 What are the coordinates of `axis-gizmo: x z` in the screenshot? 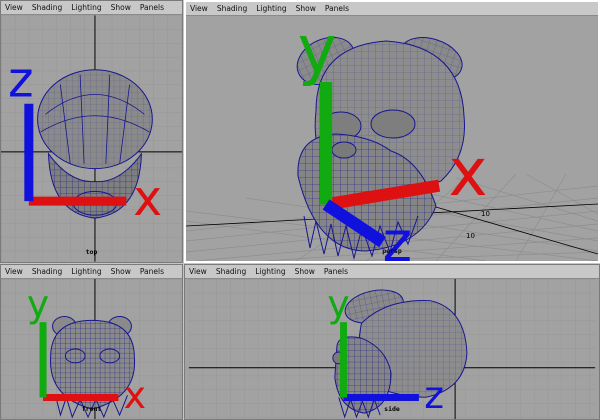 It's located at (85, 140).